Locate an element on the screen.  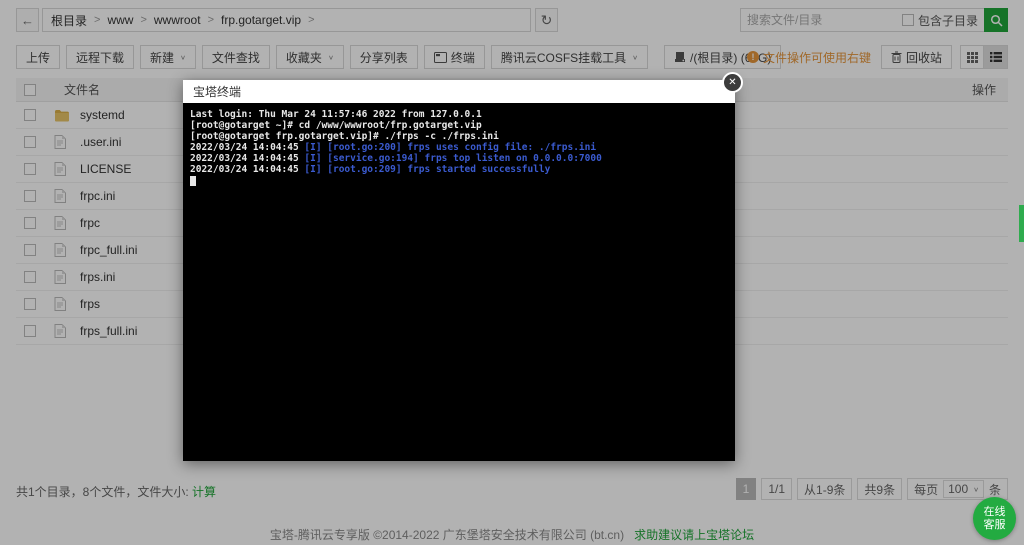
close-icon: ✕ is located at coordinates (732, 82).